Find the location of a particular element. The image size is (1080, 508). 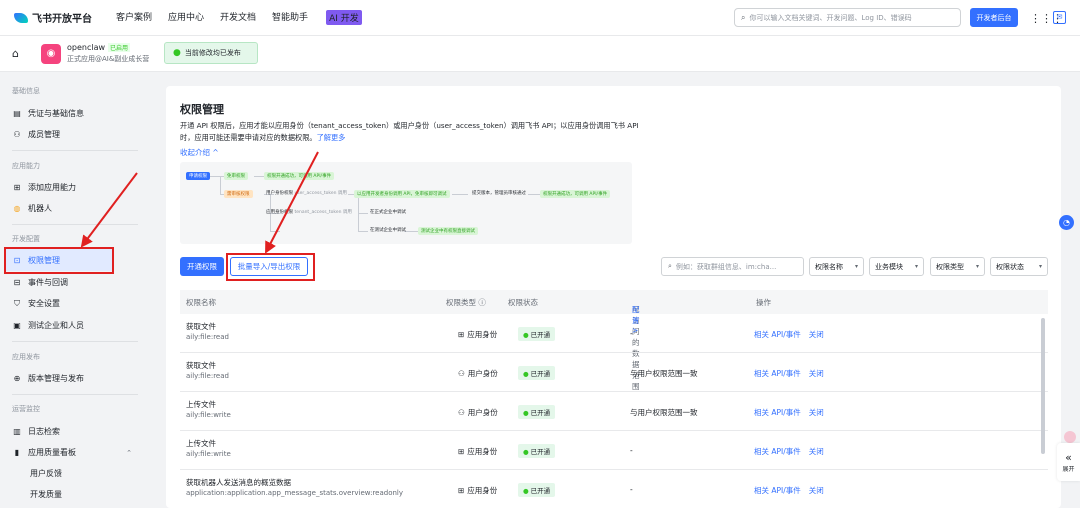

arrow-to-batch is located at coordinates (292, 202).